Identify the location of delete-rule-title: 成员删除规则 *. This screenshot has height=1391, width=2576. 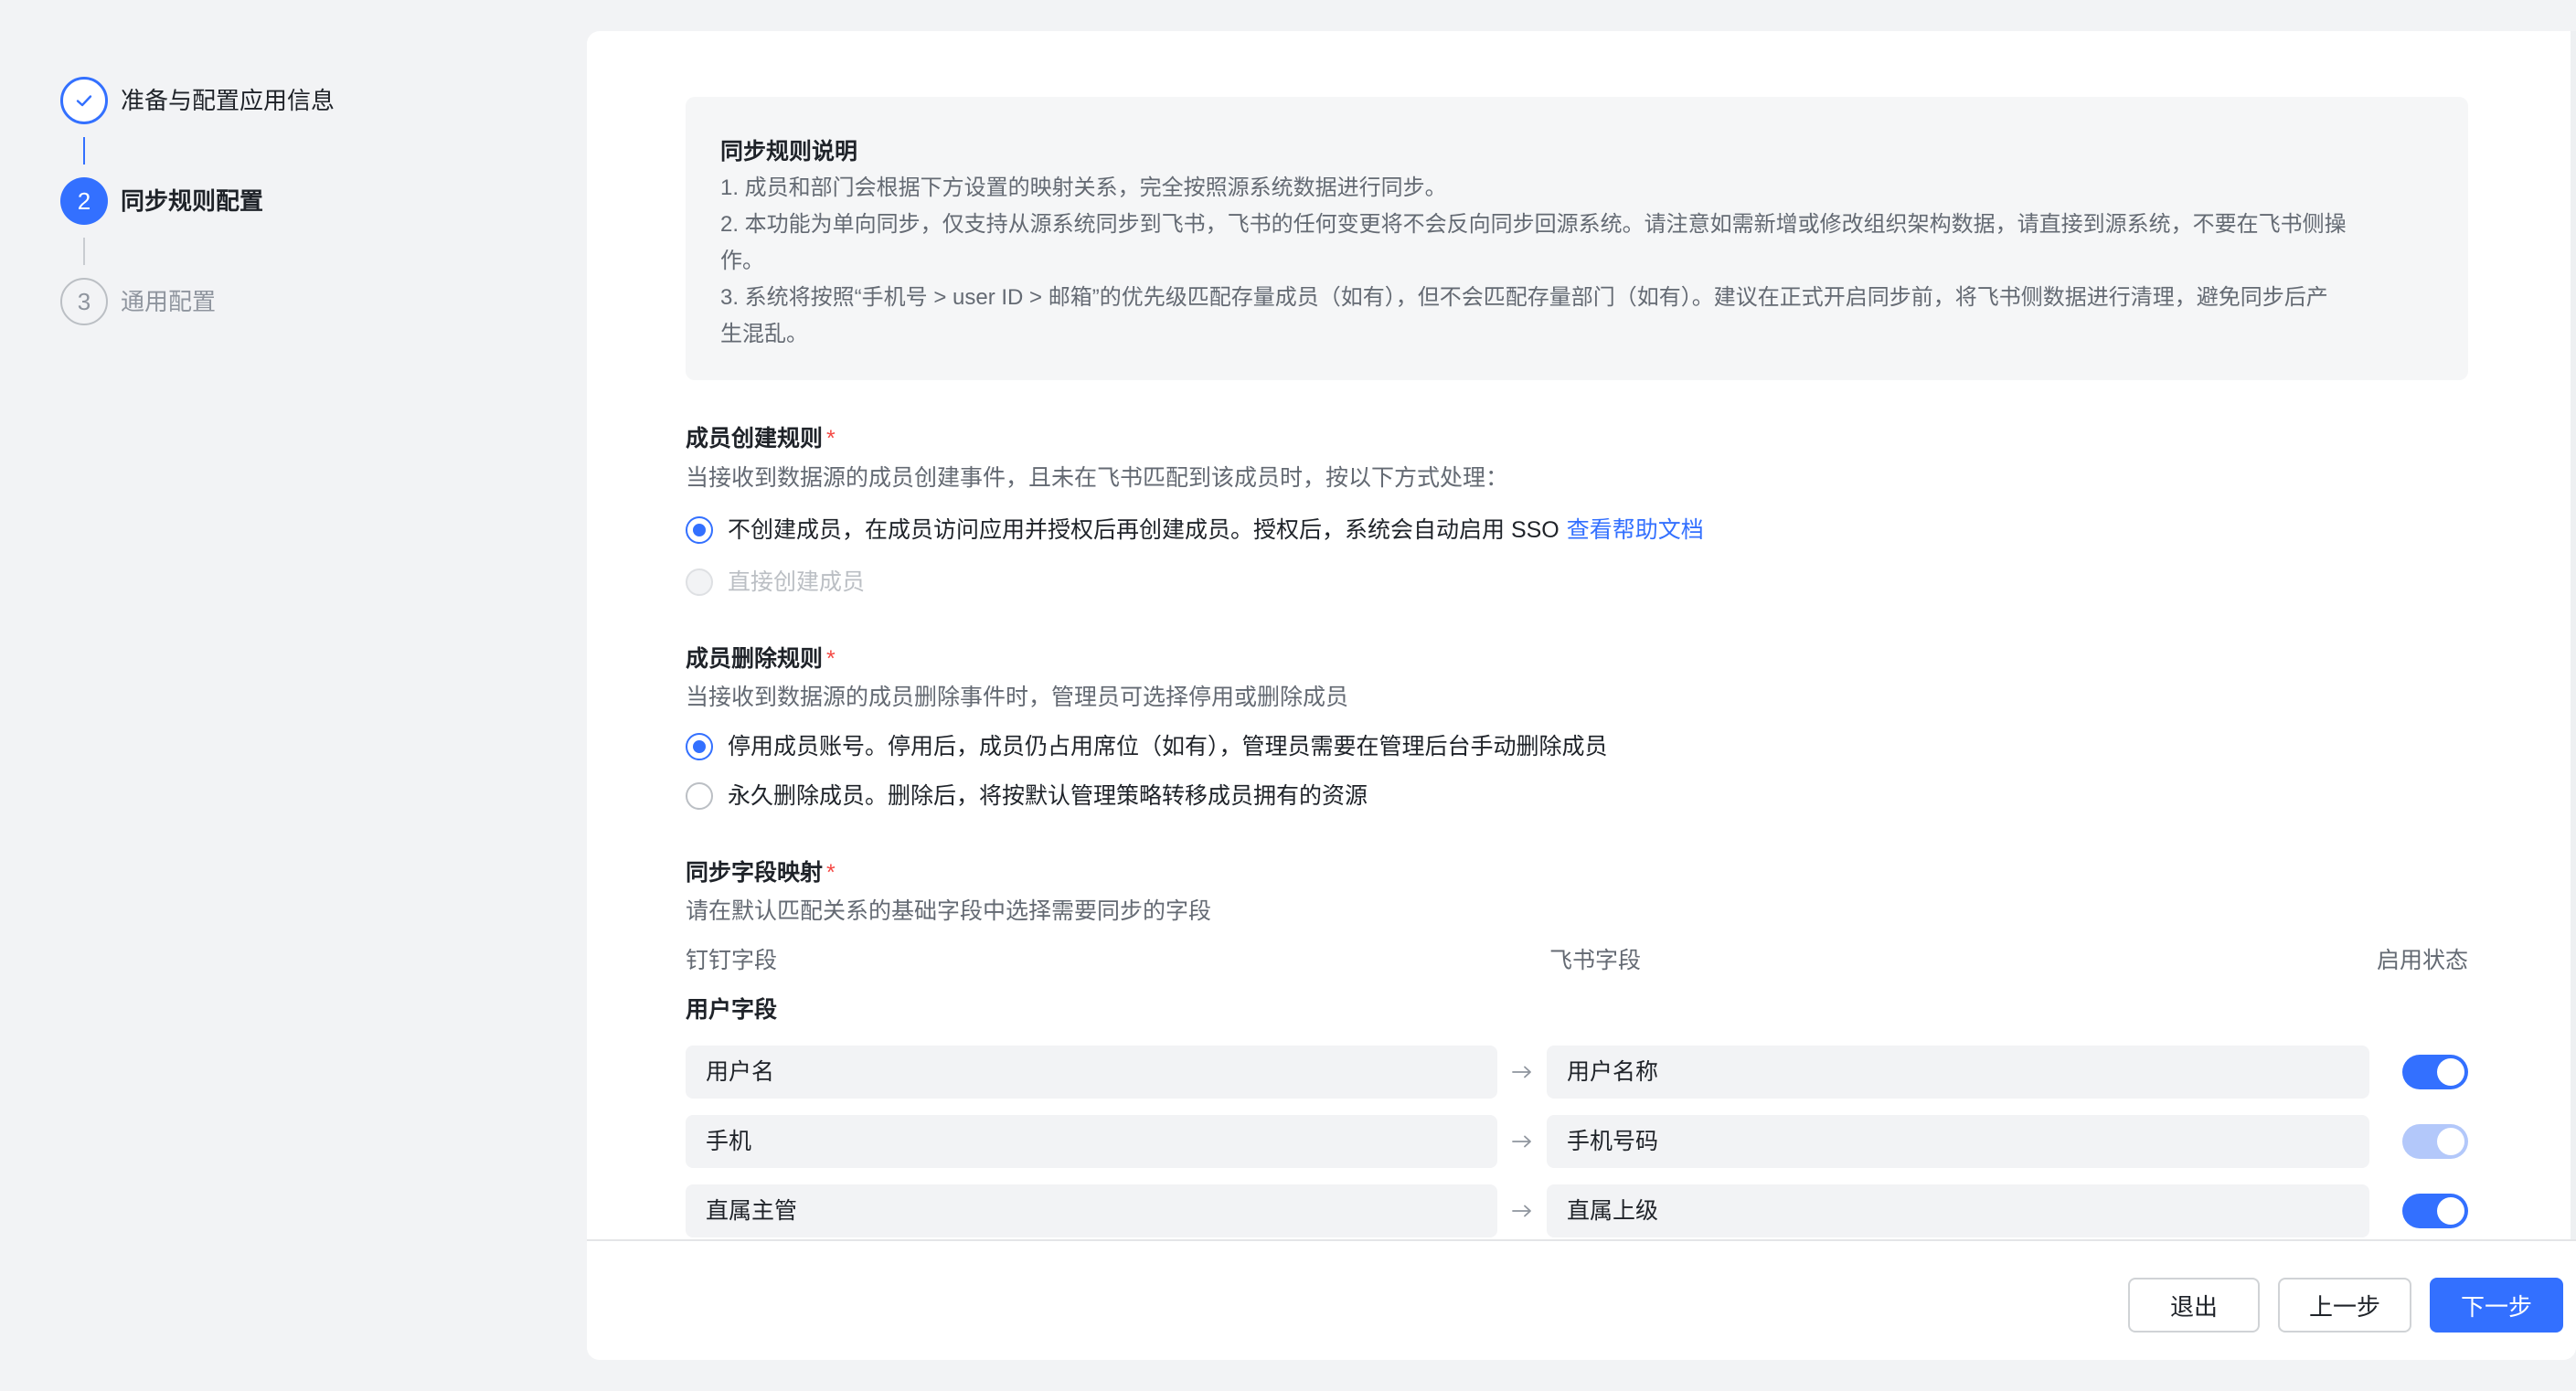
(761, 659).